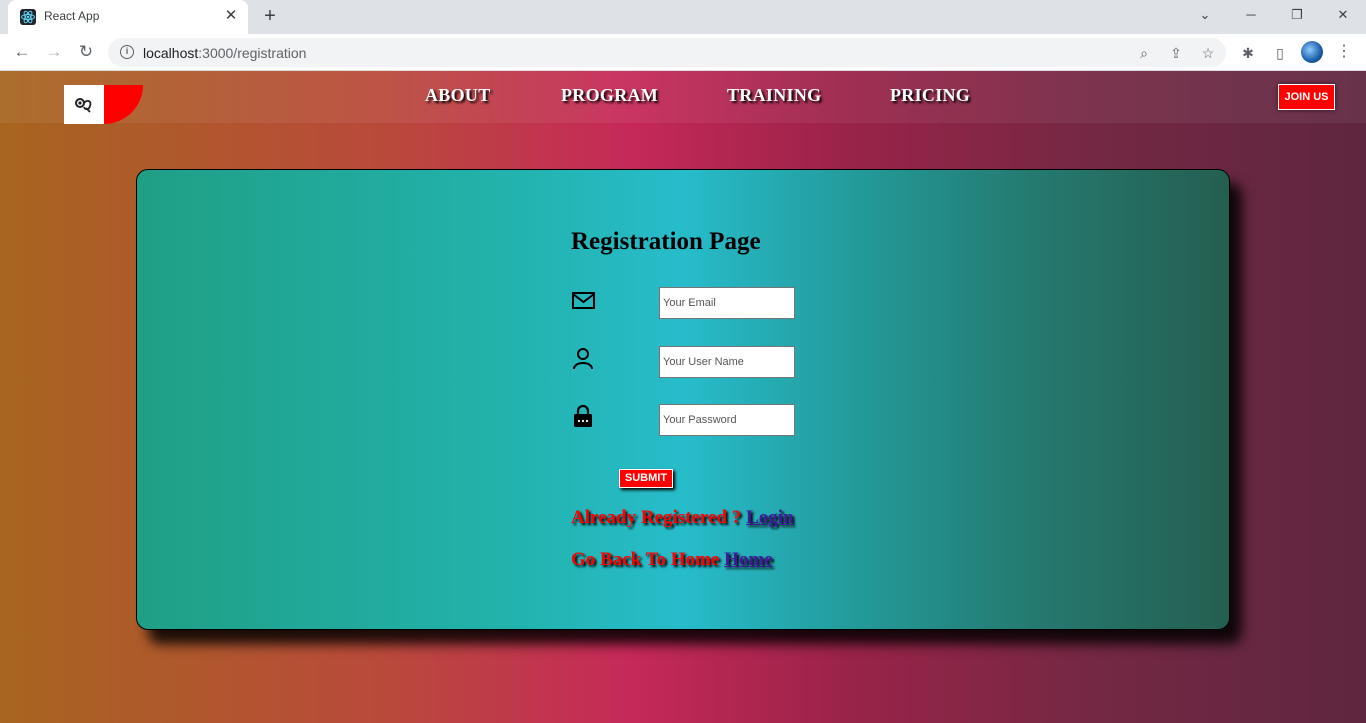  What do you see at coordinates (72, 16) in the screenshot?
I see `tab-title: React App` at bounding box center [72, 16].